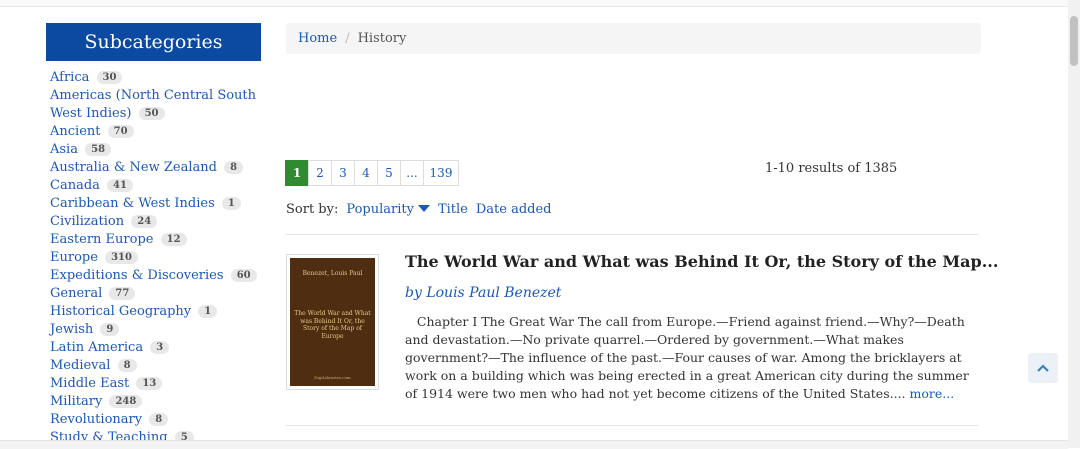  Describe the element at coordinates (343, 173) in the screenshot. I see `page-link: 3` at that location.